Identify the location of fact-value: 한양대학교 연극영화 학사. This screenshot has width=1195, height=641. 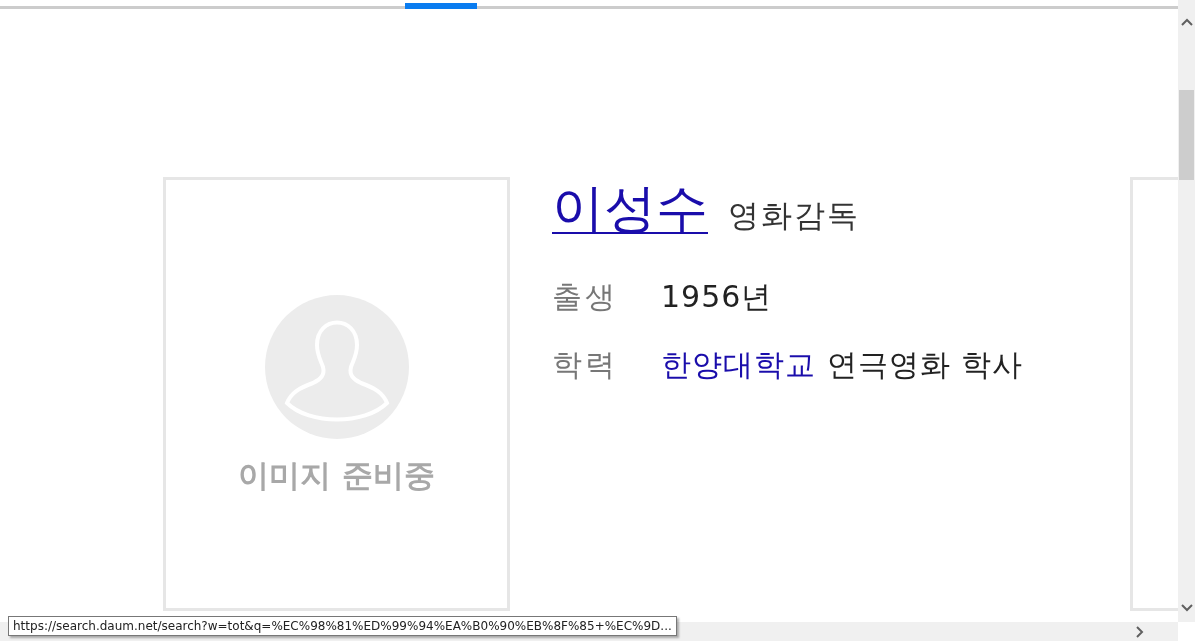
(843, 365).